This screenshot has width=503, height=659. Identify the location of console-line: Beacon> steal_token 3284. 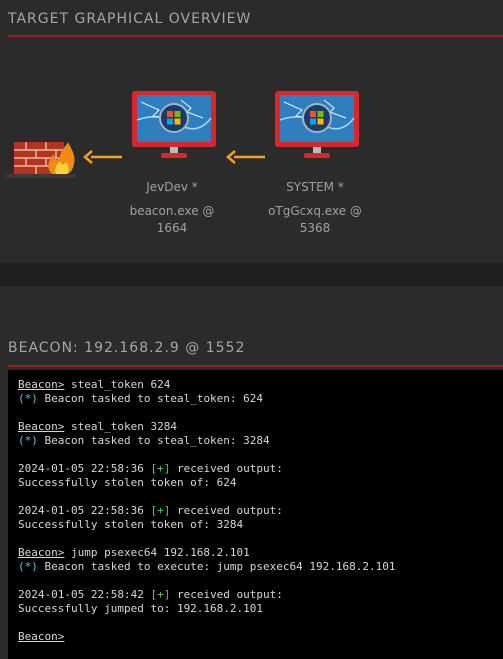
(97, 426).